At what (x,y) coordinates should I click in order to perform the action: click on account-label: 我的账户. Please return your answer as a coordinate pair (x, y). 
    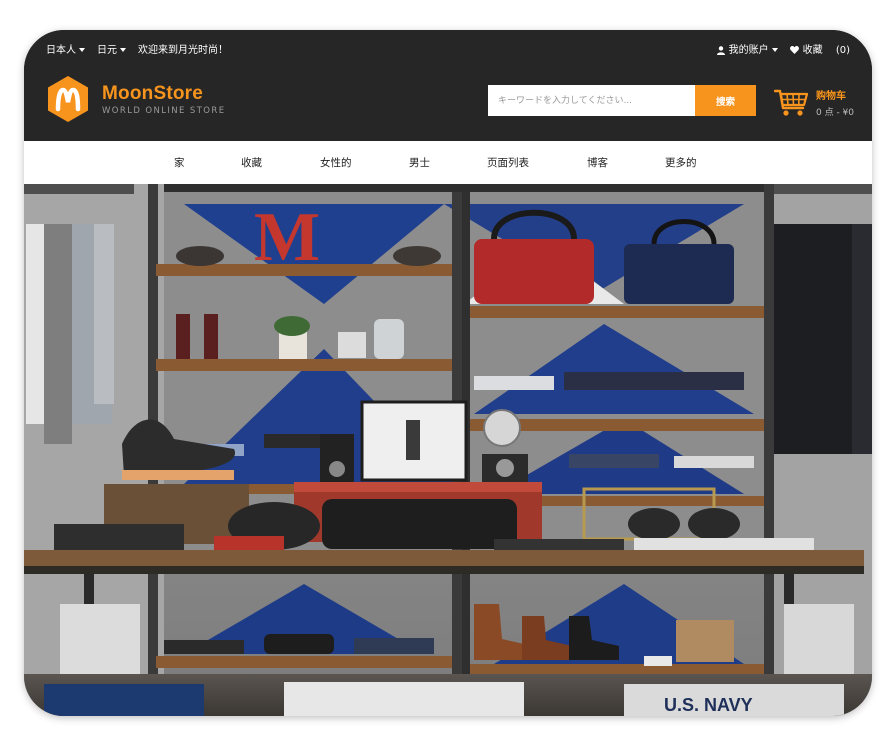
    Looking at the image, I should click on (748, 50).